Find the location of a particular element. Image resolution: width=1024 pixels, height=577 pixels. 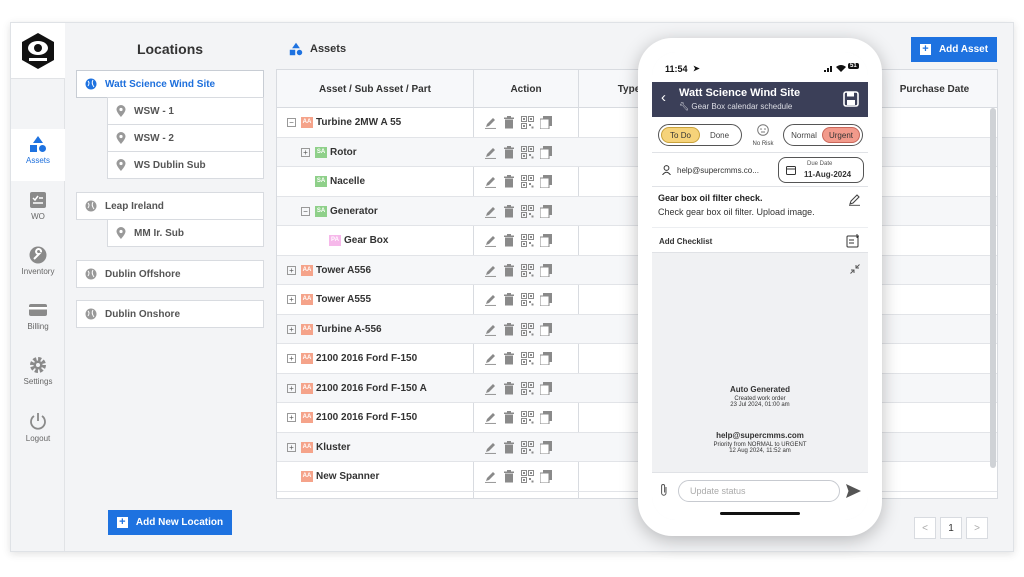

app-logo is located at coordinates (38, 51).